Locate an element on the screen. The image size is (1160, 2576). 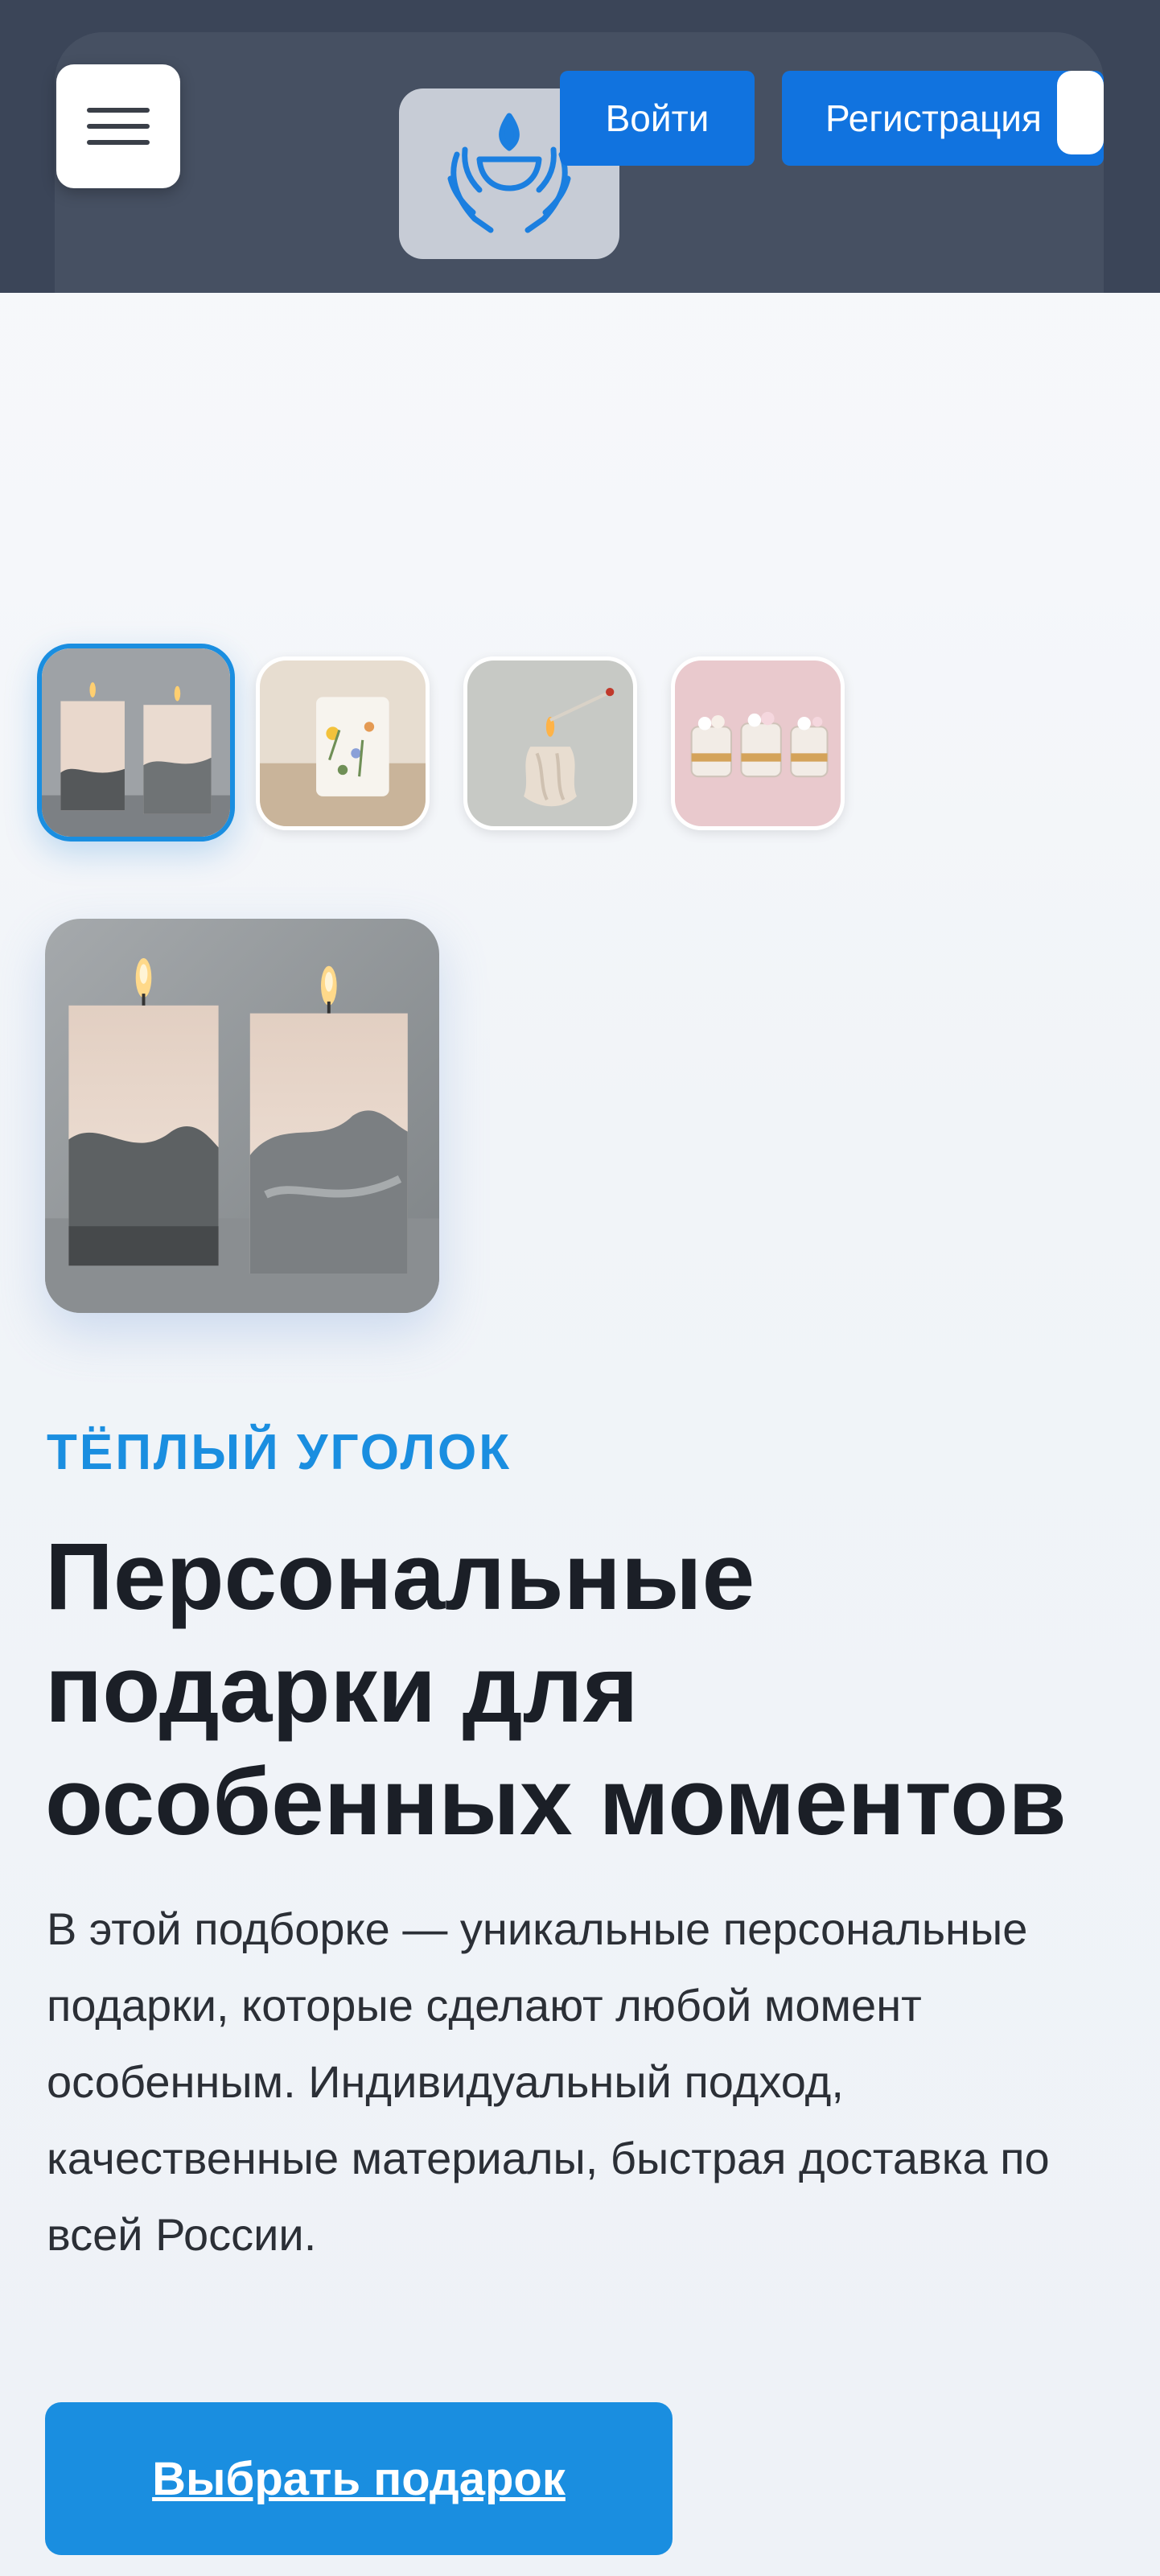
thumbnail-sculpted-candle is located at coordinates (550, 743).